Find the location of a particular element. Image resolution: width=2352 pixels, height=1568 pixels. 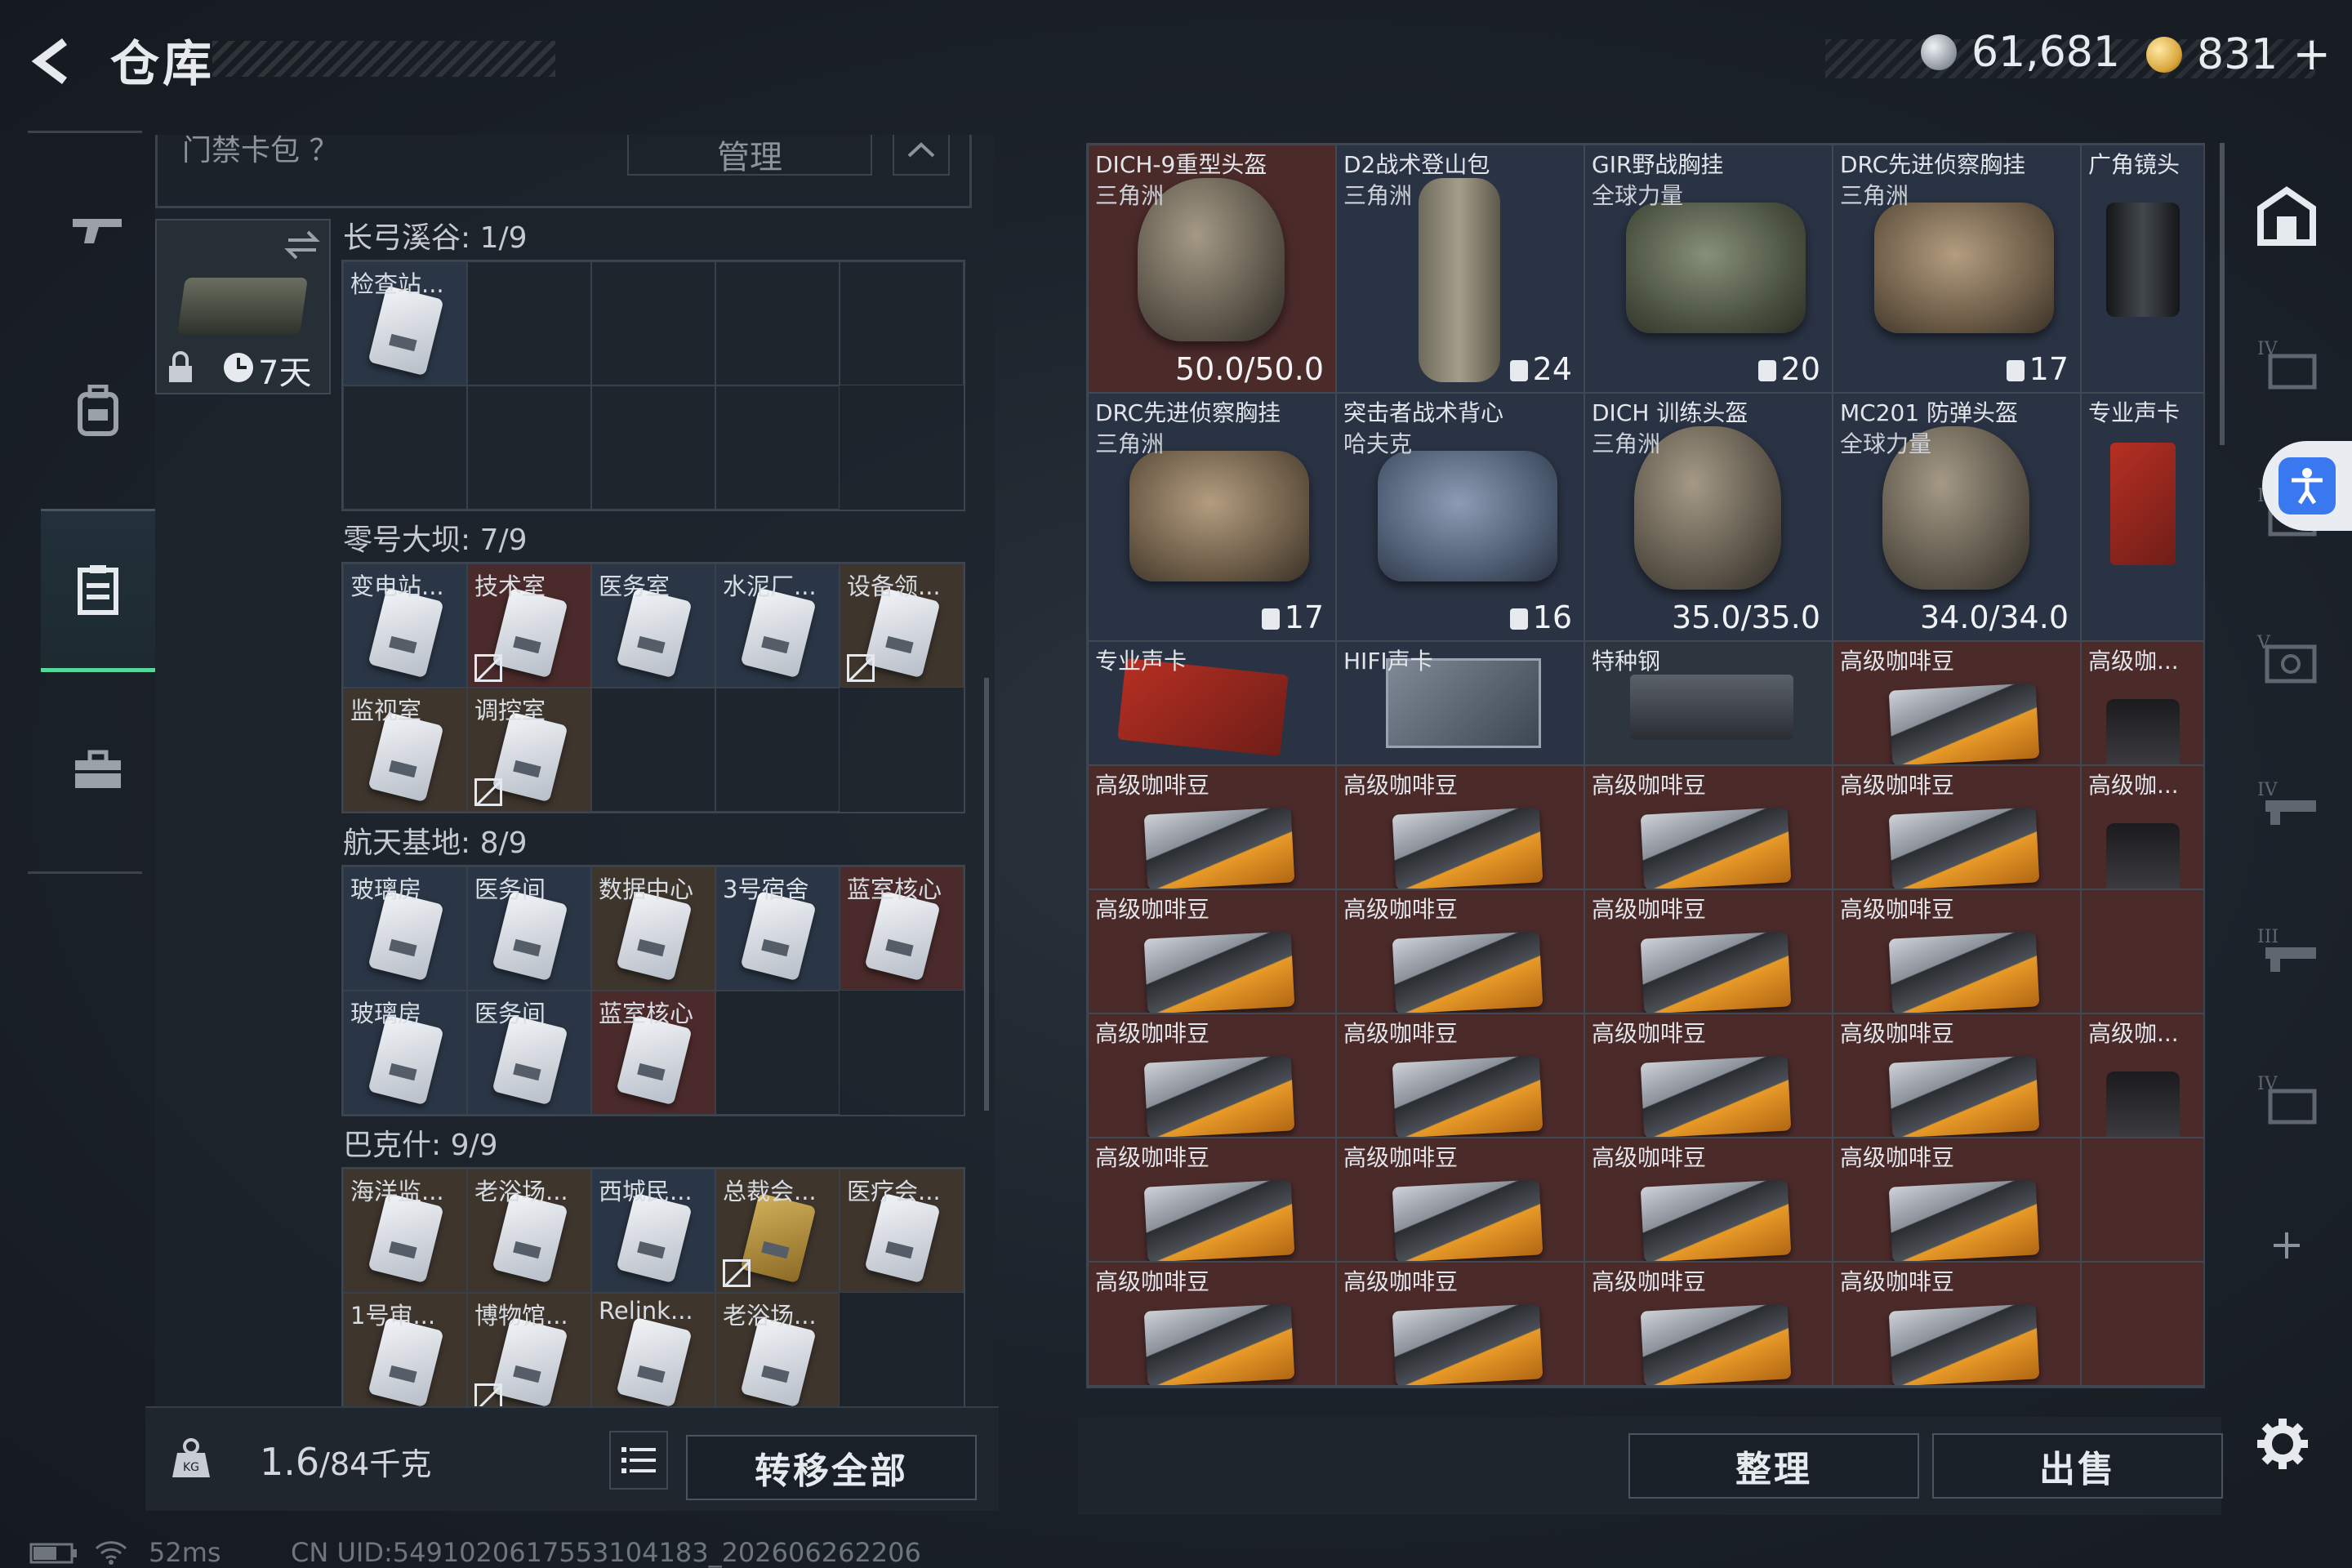

manage-button: 管理 is located at coordinates (749, 155).